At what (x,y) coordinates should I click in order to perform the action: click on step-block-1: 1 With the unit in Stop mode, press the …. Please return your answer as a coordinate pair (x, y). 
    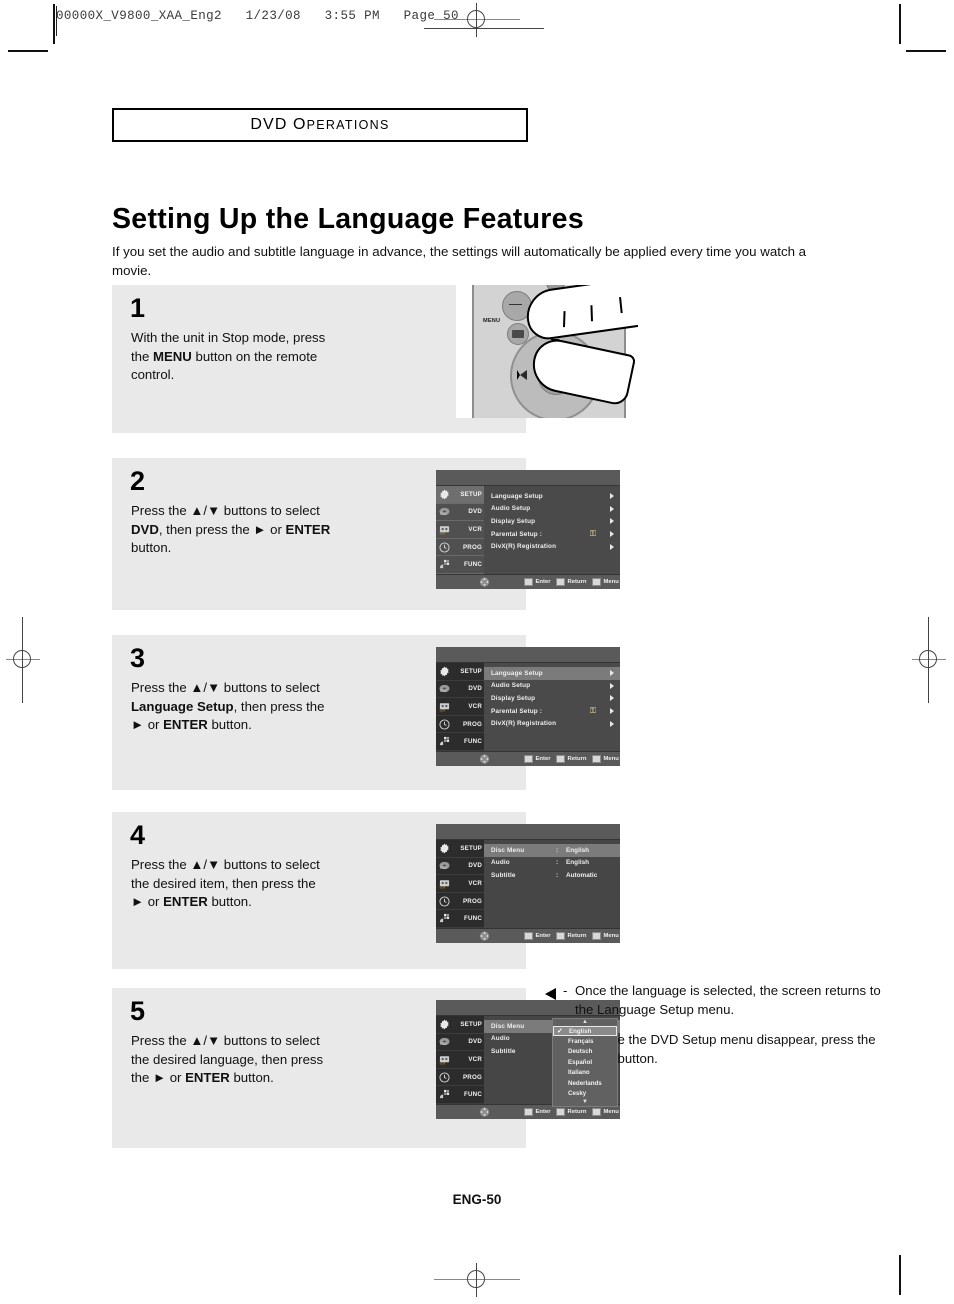
    Looking at the image, I should click on (375, 359).